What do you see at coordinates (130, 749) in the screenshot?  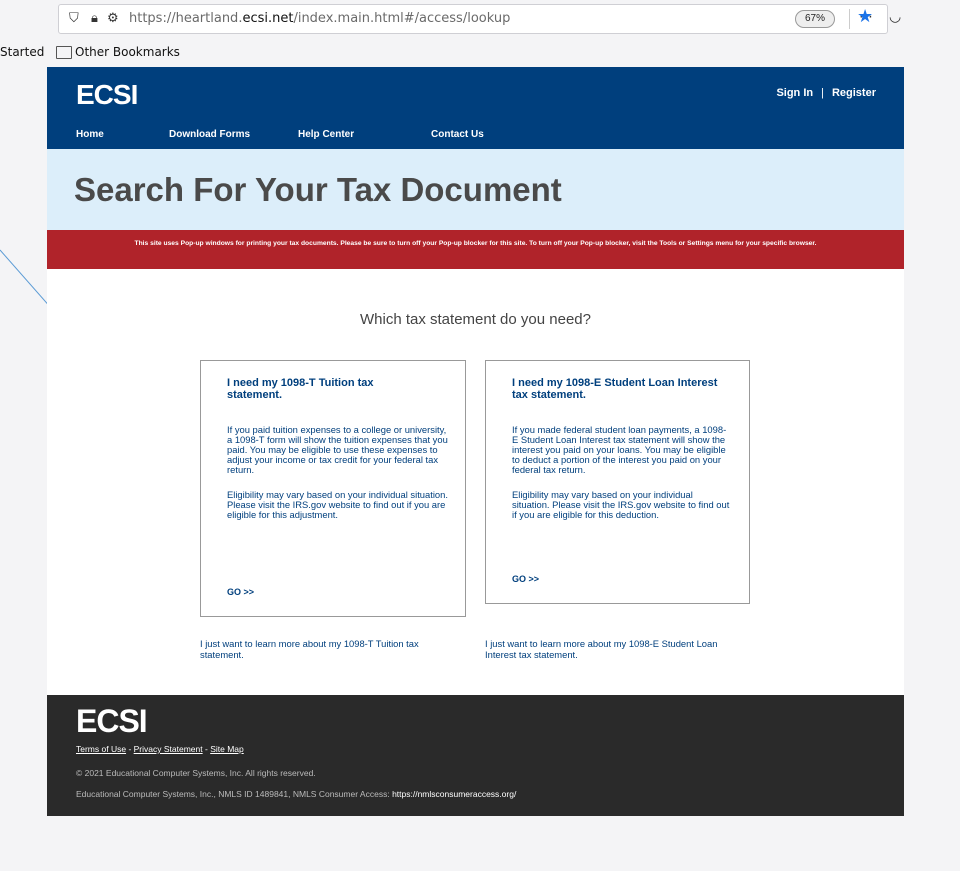 I see `footer-dash-1: -` at bounding box center [130, 749].